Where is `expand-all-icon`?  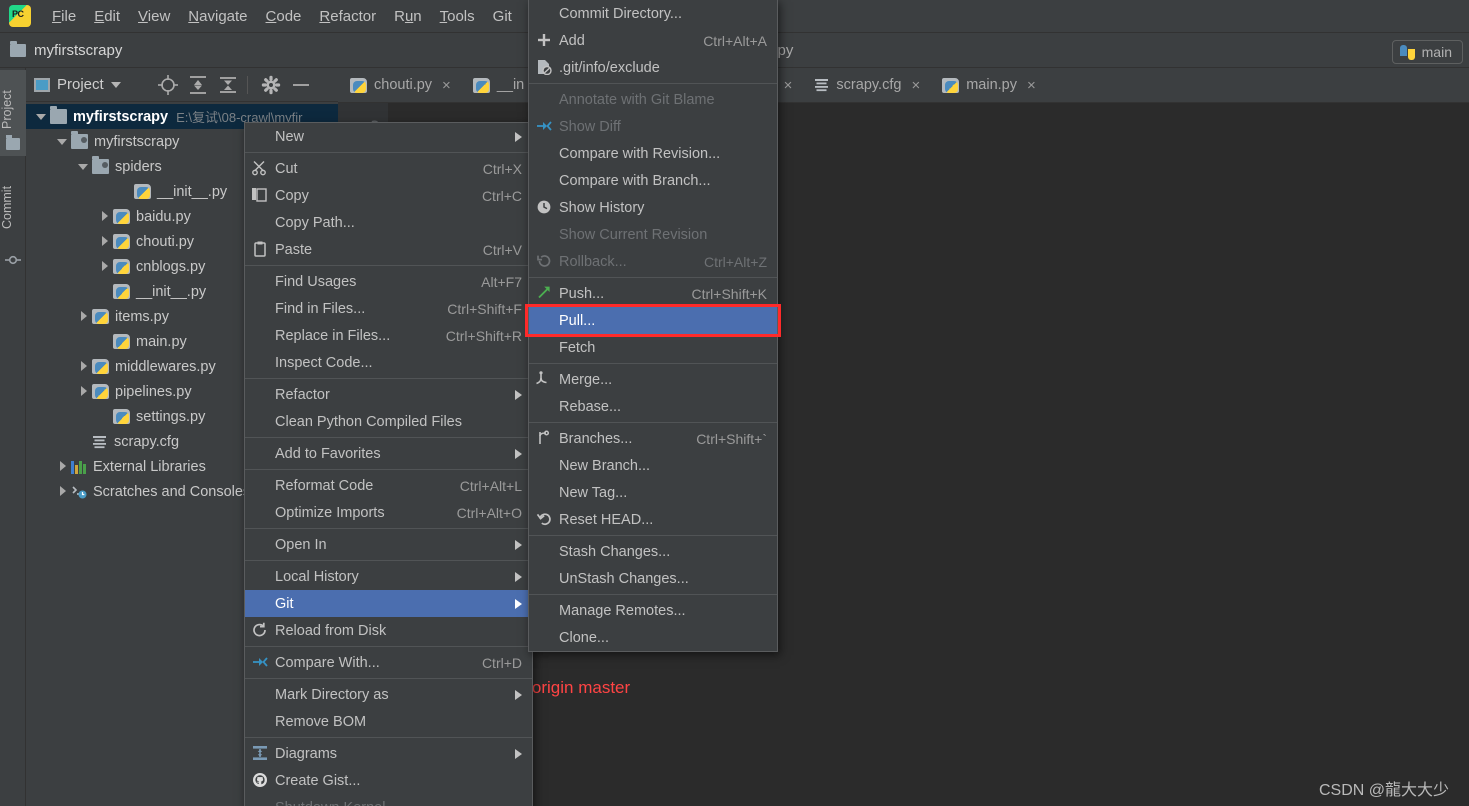
expand-all-icon is located at coordinates (198, 85).